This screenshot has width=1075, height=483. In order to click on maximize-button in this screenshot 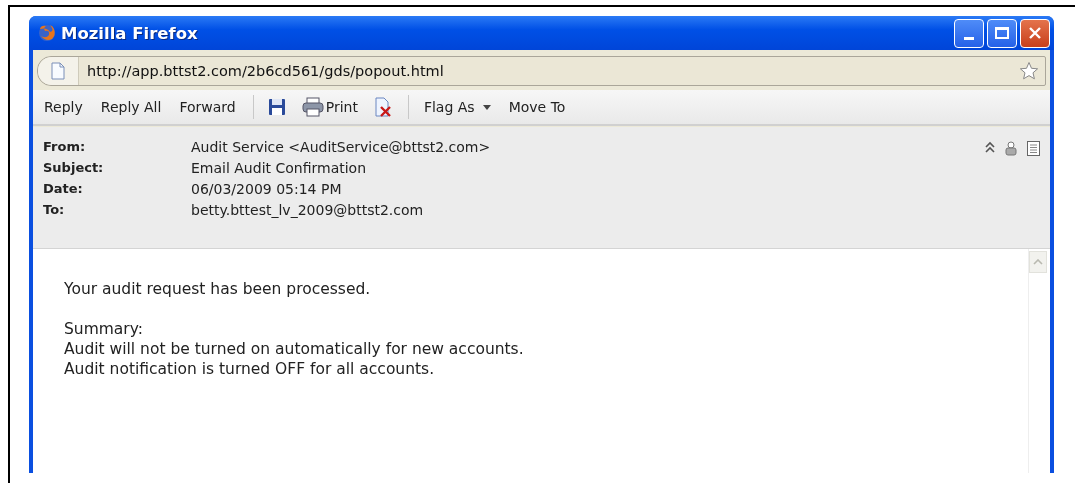, I will do `click(1002, 33)`.